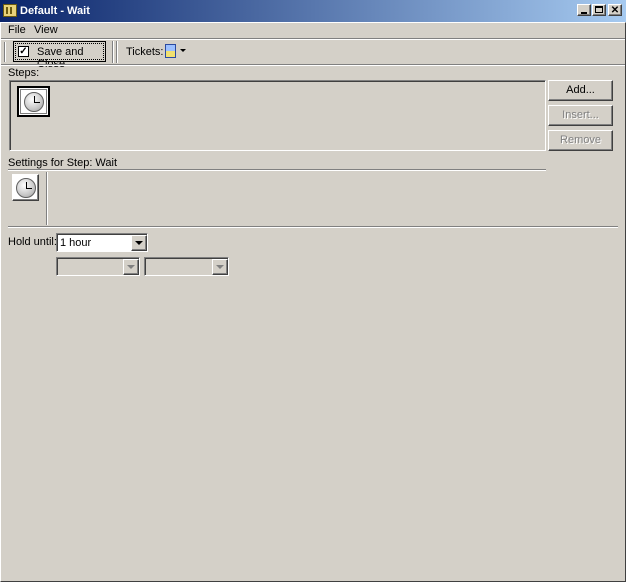  I want to click on hold-until-value: 1 hour, so click(76, 243).